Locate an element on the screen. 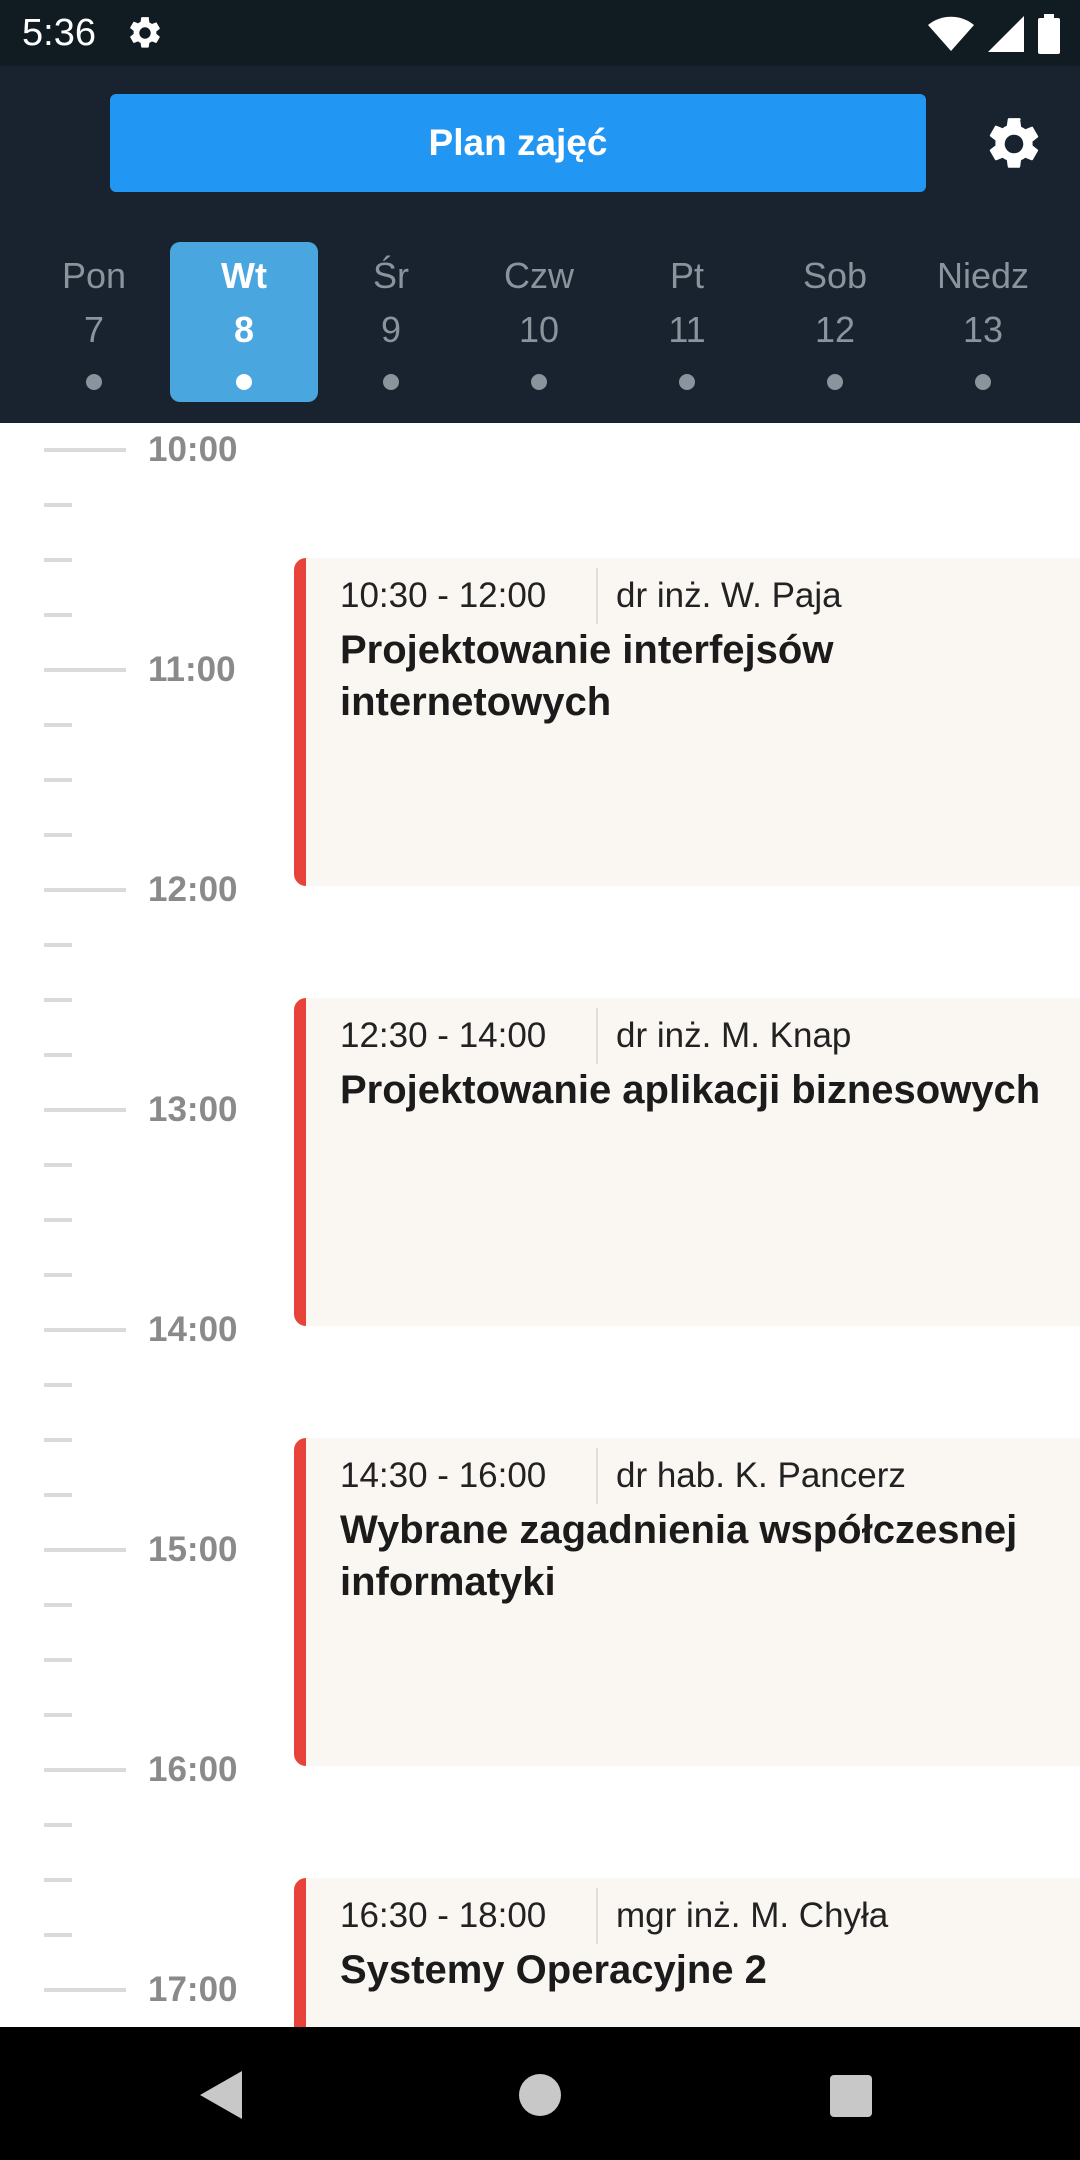  battery-icon is located at coordinates (1049, 34).